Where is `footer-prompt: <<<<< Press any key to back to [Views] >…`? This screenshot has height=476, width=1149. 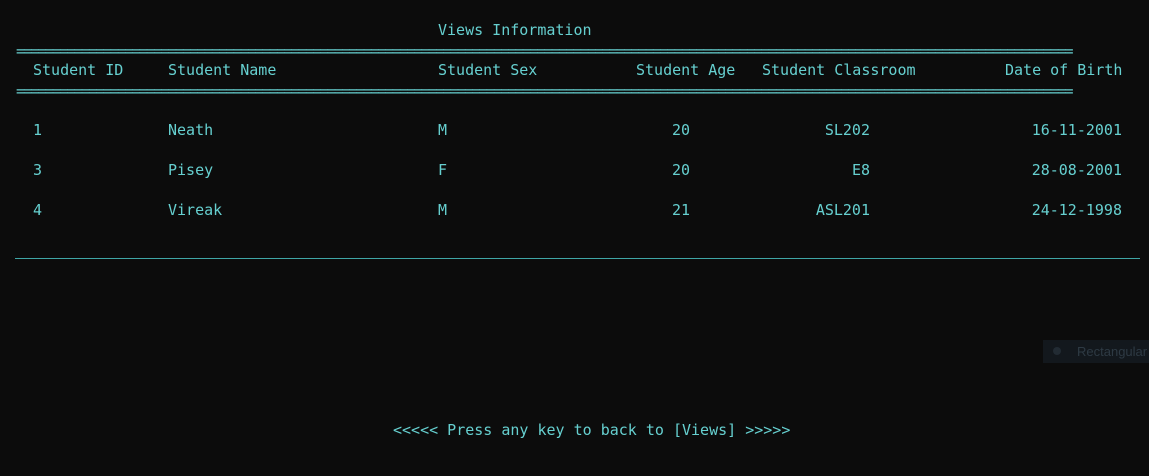 footer-prompt: <<<<< Press any key to back to [Views] >… is located at coordinates (592, 430).